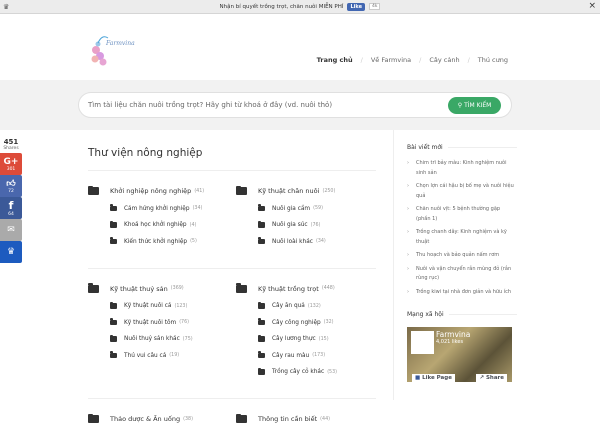 This screenshot has height=446, width=600. Describe the element at coordinates (459, 354) in the screenshot. I see `fb-page-widget: Farmvina 4,021 likes ■ Like Page ↗ Share` at that location.